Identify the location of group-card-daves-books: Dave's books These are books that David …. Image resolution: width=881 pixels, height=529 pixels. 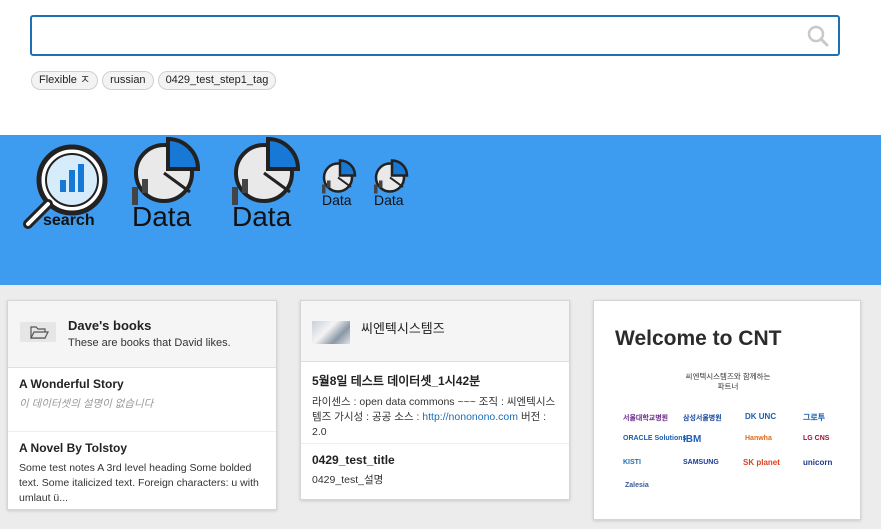
(142, 405).